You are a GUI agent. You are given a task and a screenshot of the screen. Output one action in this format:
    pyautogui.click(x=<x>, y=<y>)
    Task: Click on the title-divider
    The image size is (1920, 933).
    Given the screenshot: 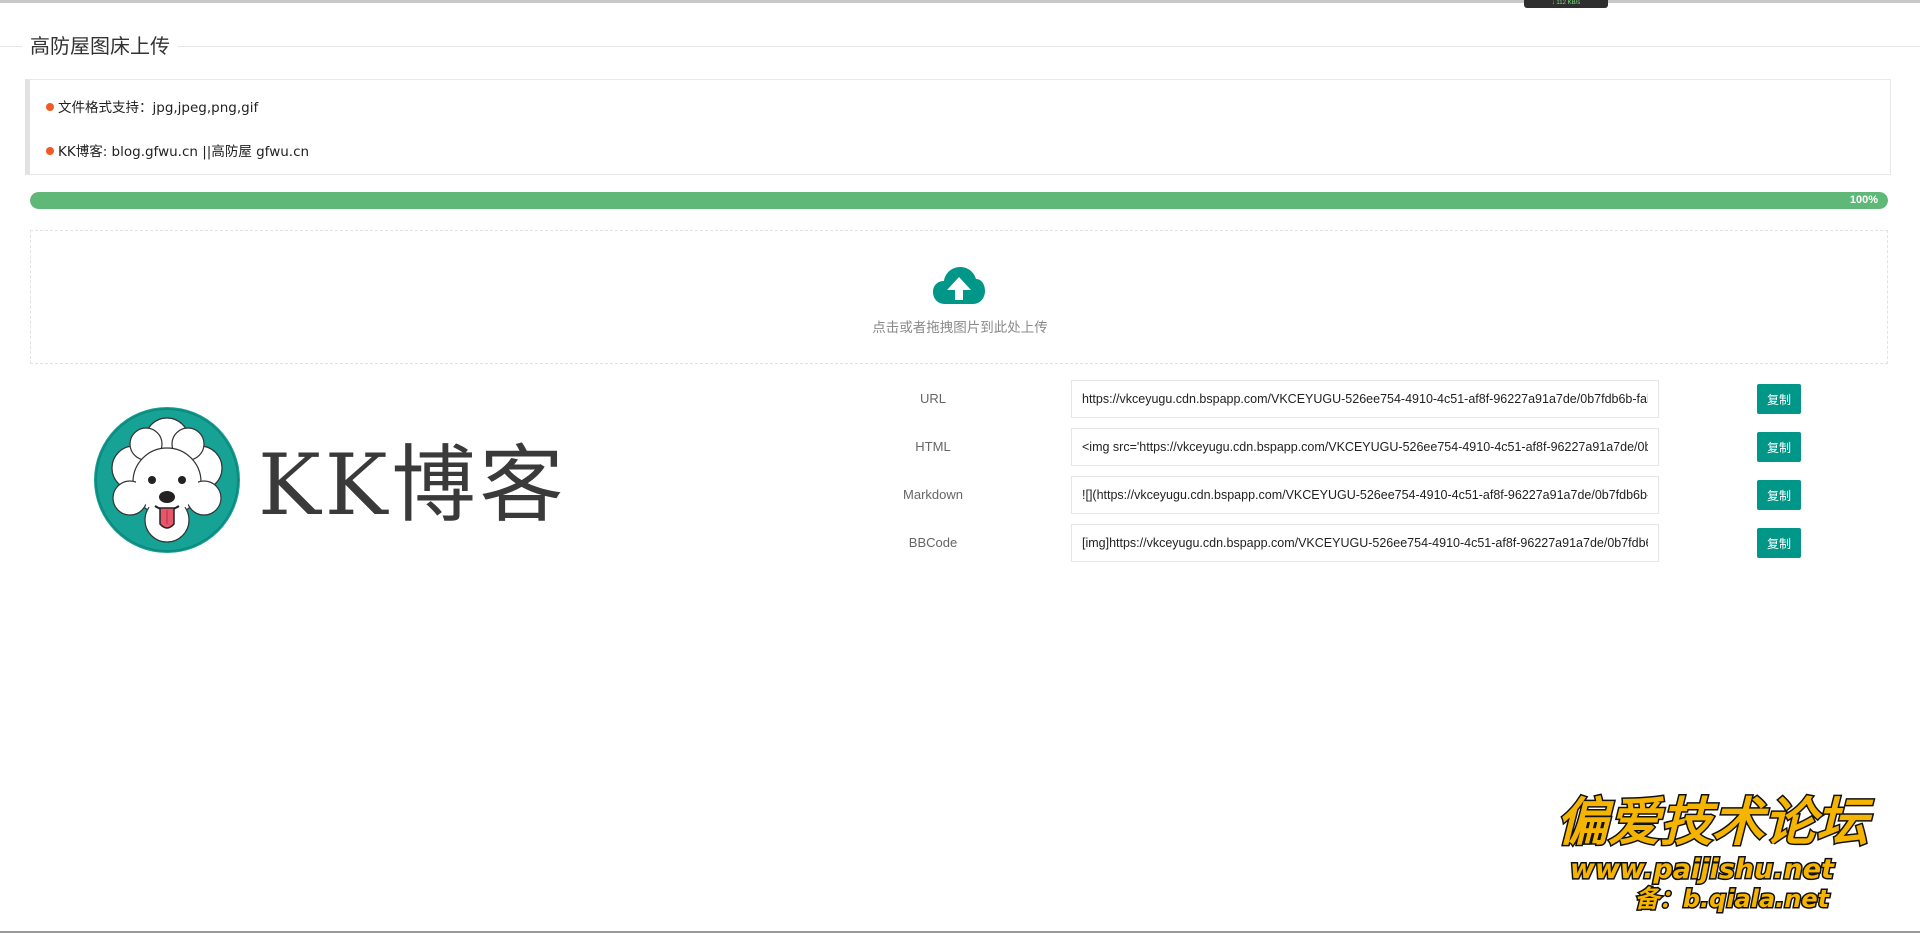 What is the action you would take?
    pyautogui.click(x=960, y=46)
    